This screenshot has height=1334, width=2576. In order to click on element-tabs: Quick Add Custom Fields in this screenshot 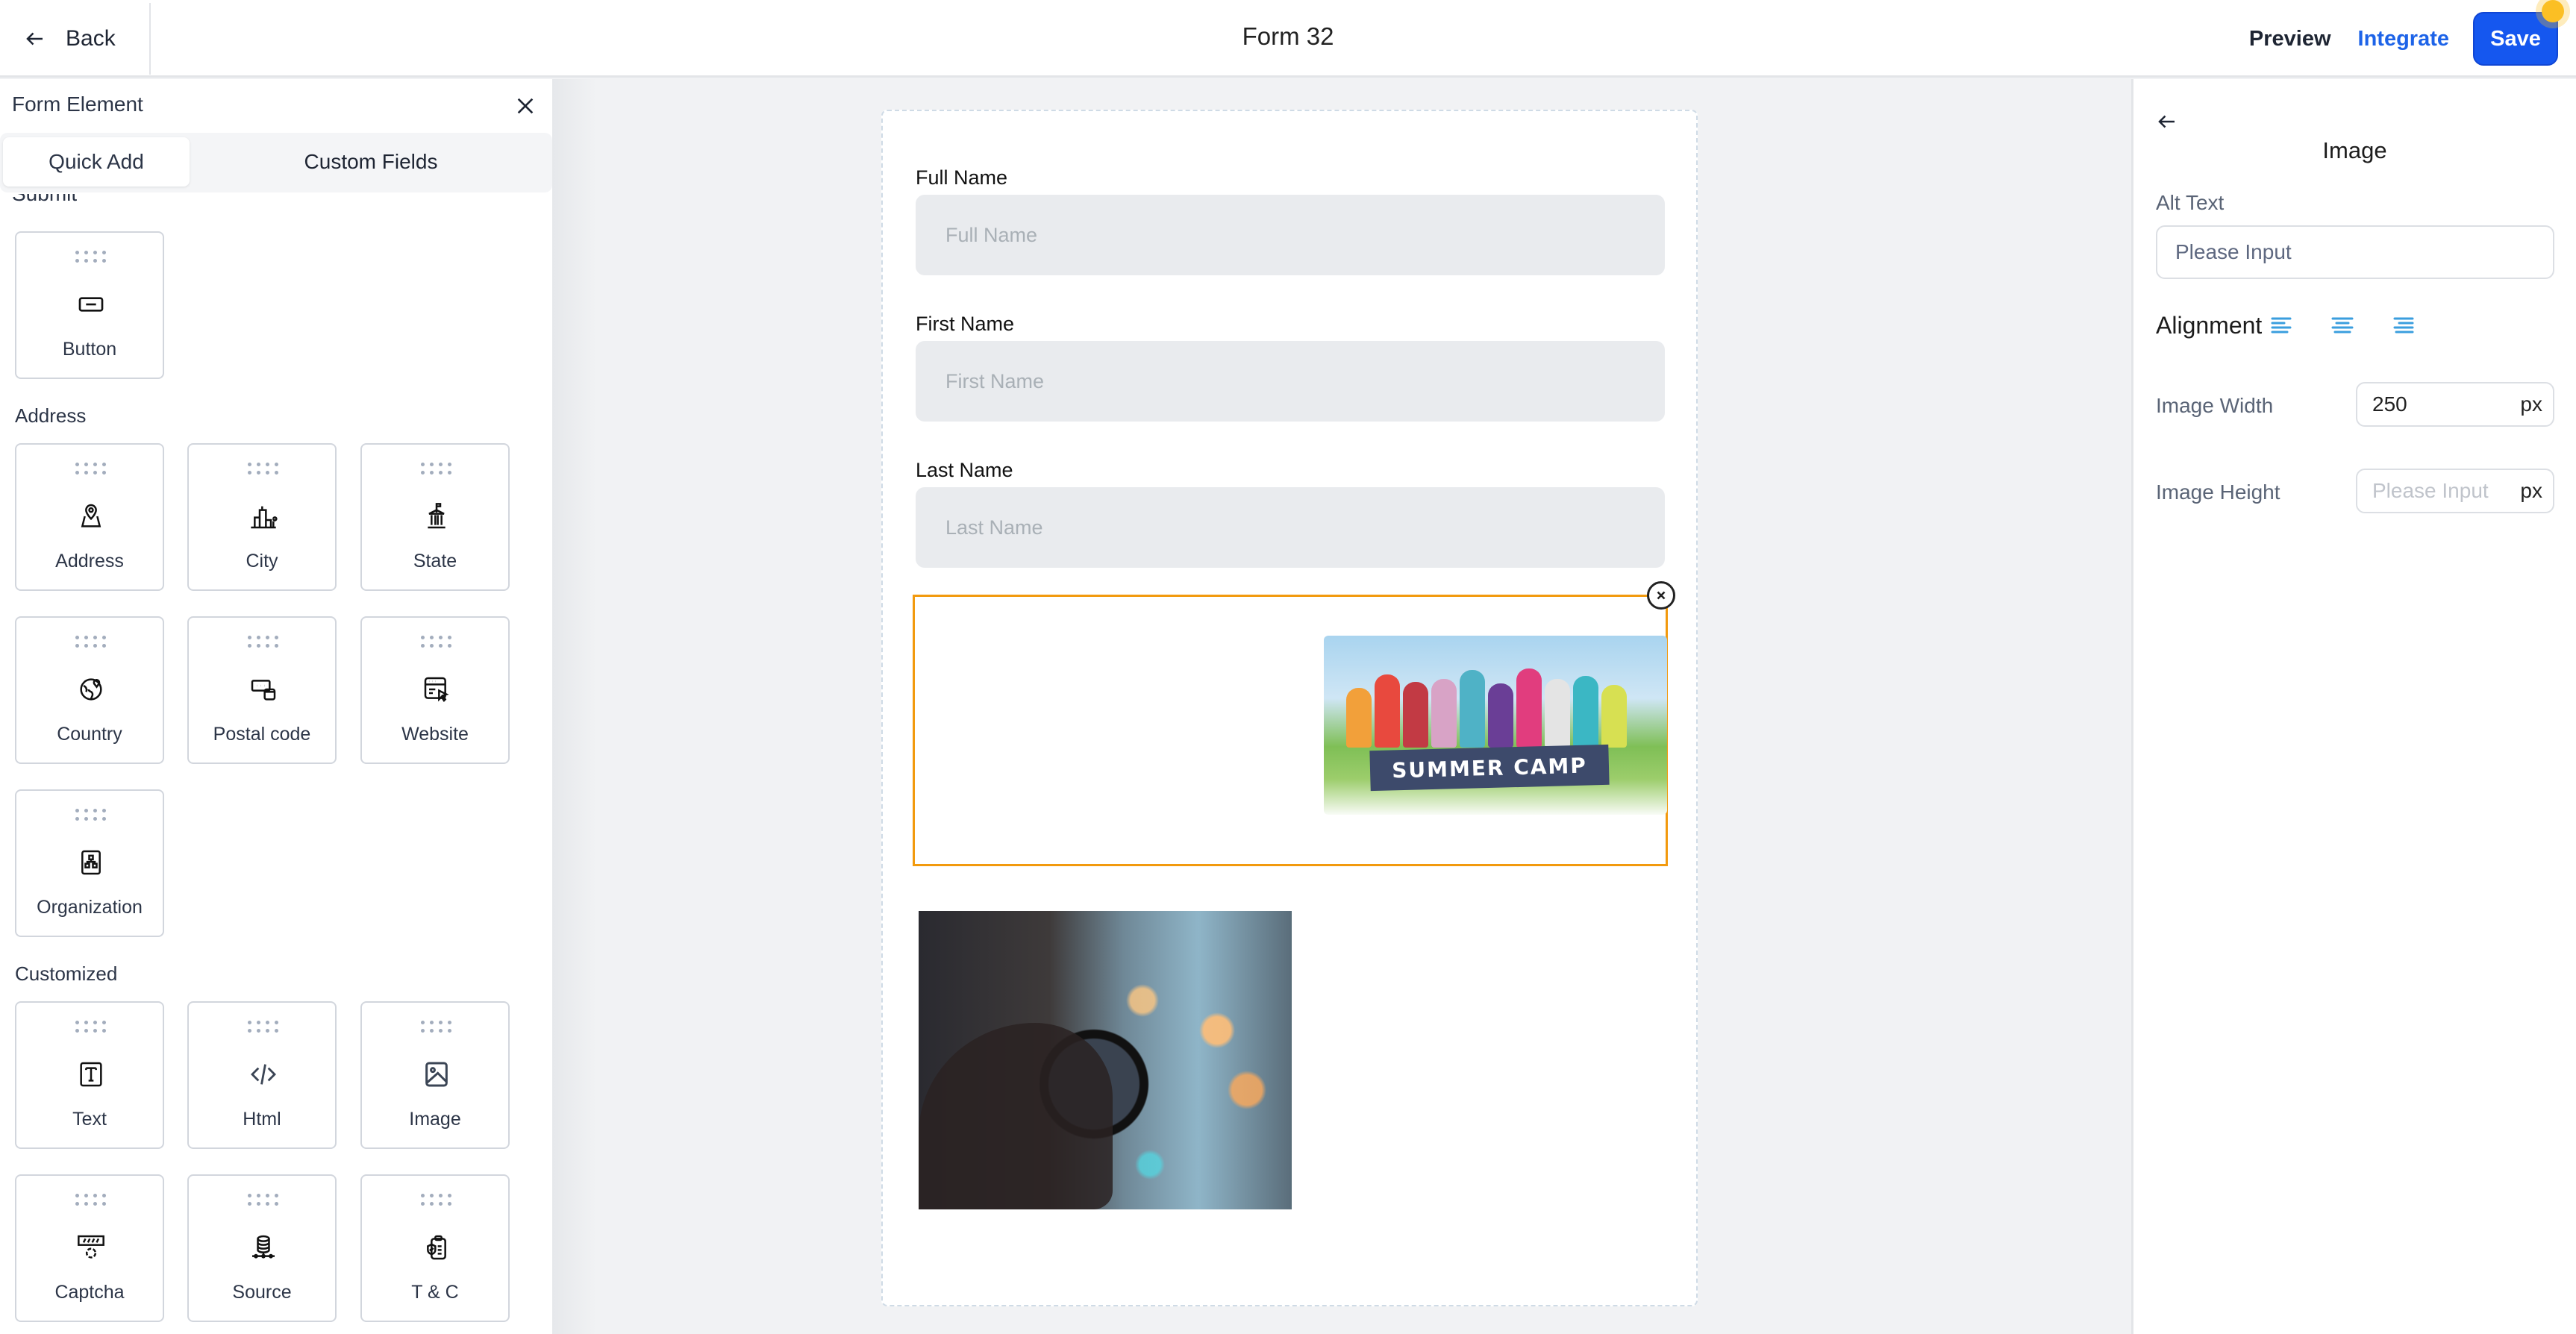, I will do `click(276, 163)`.